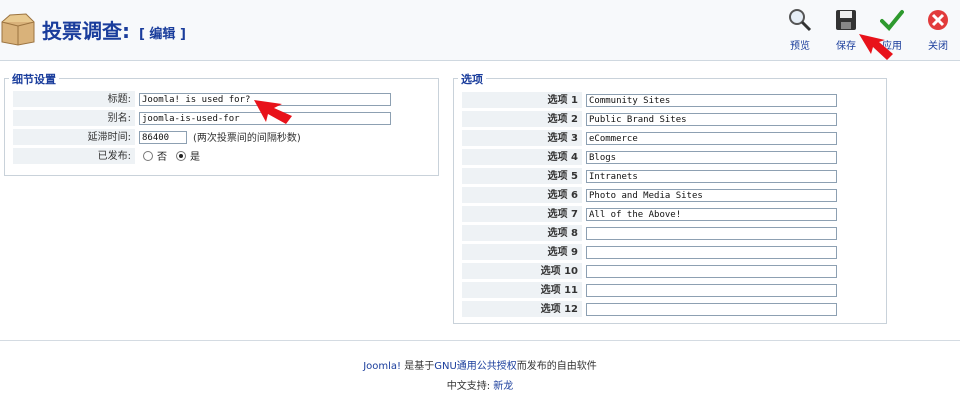 The height and width of the screenshot is (395, 960). I want to click on details-legend: 细节设置, so click(34, 79).